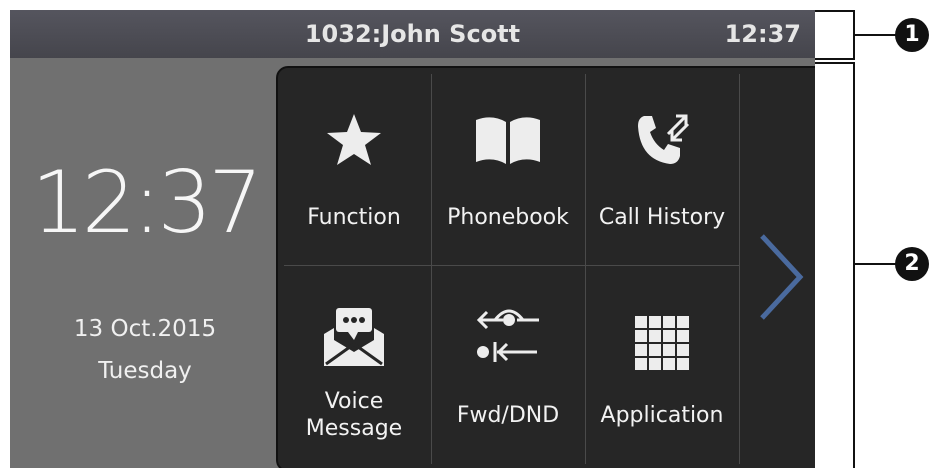  I want to click on callout-number-1: 1, so click(912, 35).